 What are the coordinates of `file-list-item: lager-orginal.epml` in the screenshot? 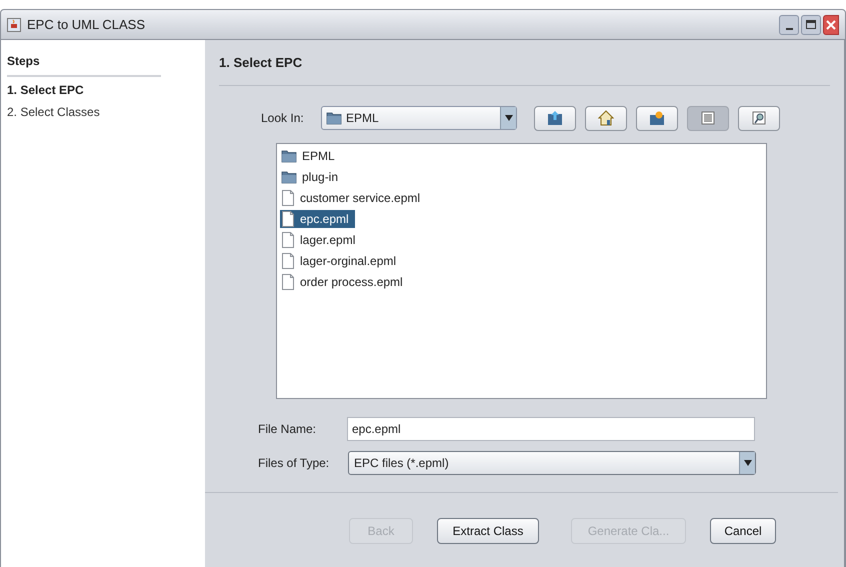 It's located at (341, 261).